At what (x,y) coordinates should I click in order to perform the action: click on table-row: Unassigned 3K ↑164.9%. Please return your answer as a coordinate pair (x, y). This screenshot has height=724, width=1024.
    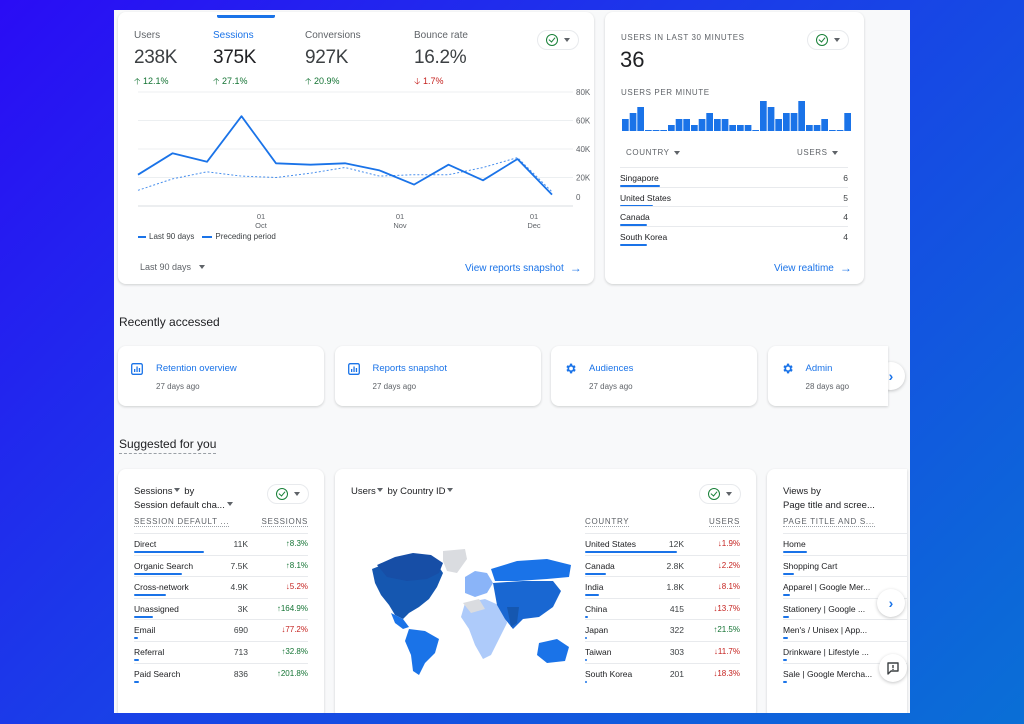
    Looking at the image, I should click on (221, 608).